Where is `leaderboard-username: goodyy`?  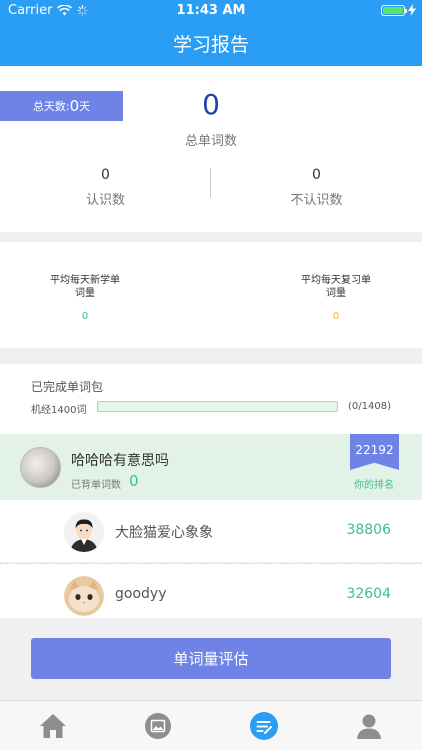
leaderboard-username: goodyy is located at coordinates (141, 594).